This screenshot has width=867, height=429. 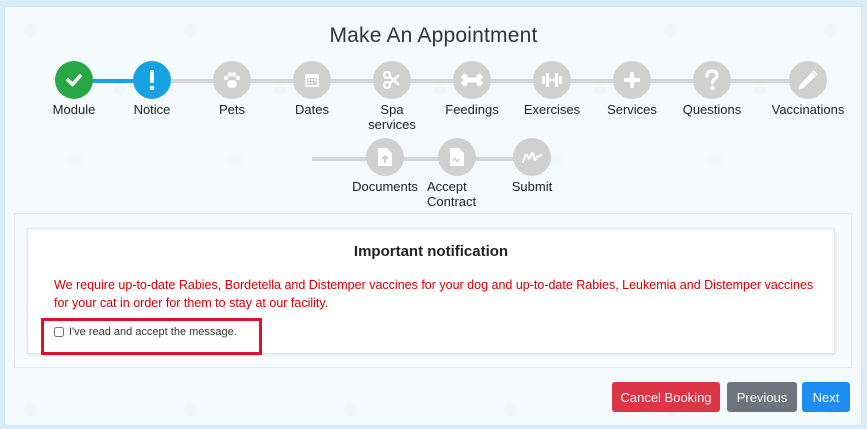 I want to click on dumbbell-icon, so click(x=552, y=80).